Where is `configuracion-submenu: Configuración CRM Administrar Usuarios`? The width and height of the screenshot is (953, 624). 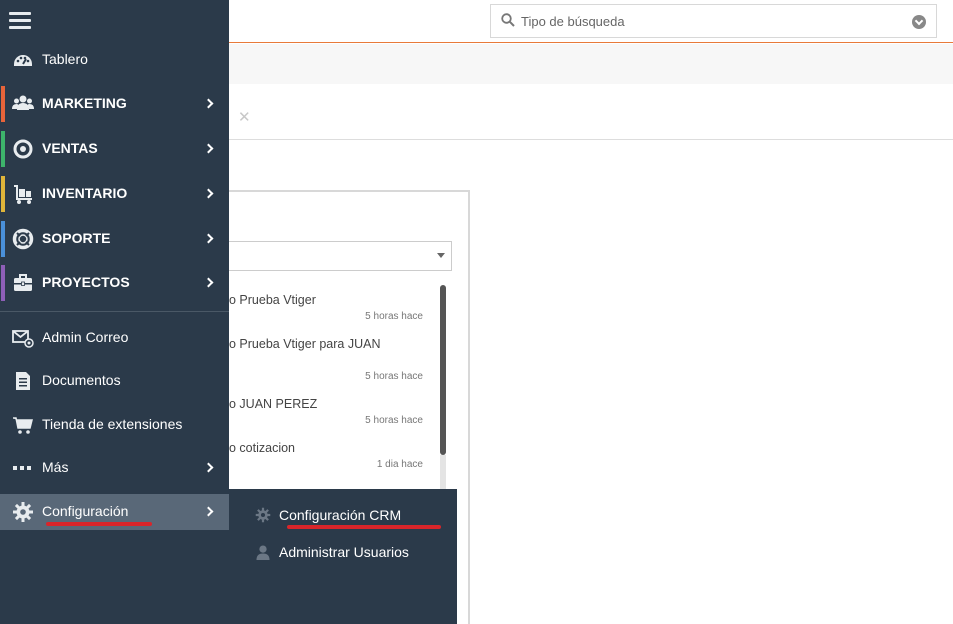
configuracion-submenu: Configuración CRM Administrar Usuarios is located at coordinates (343, 556).